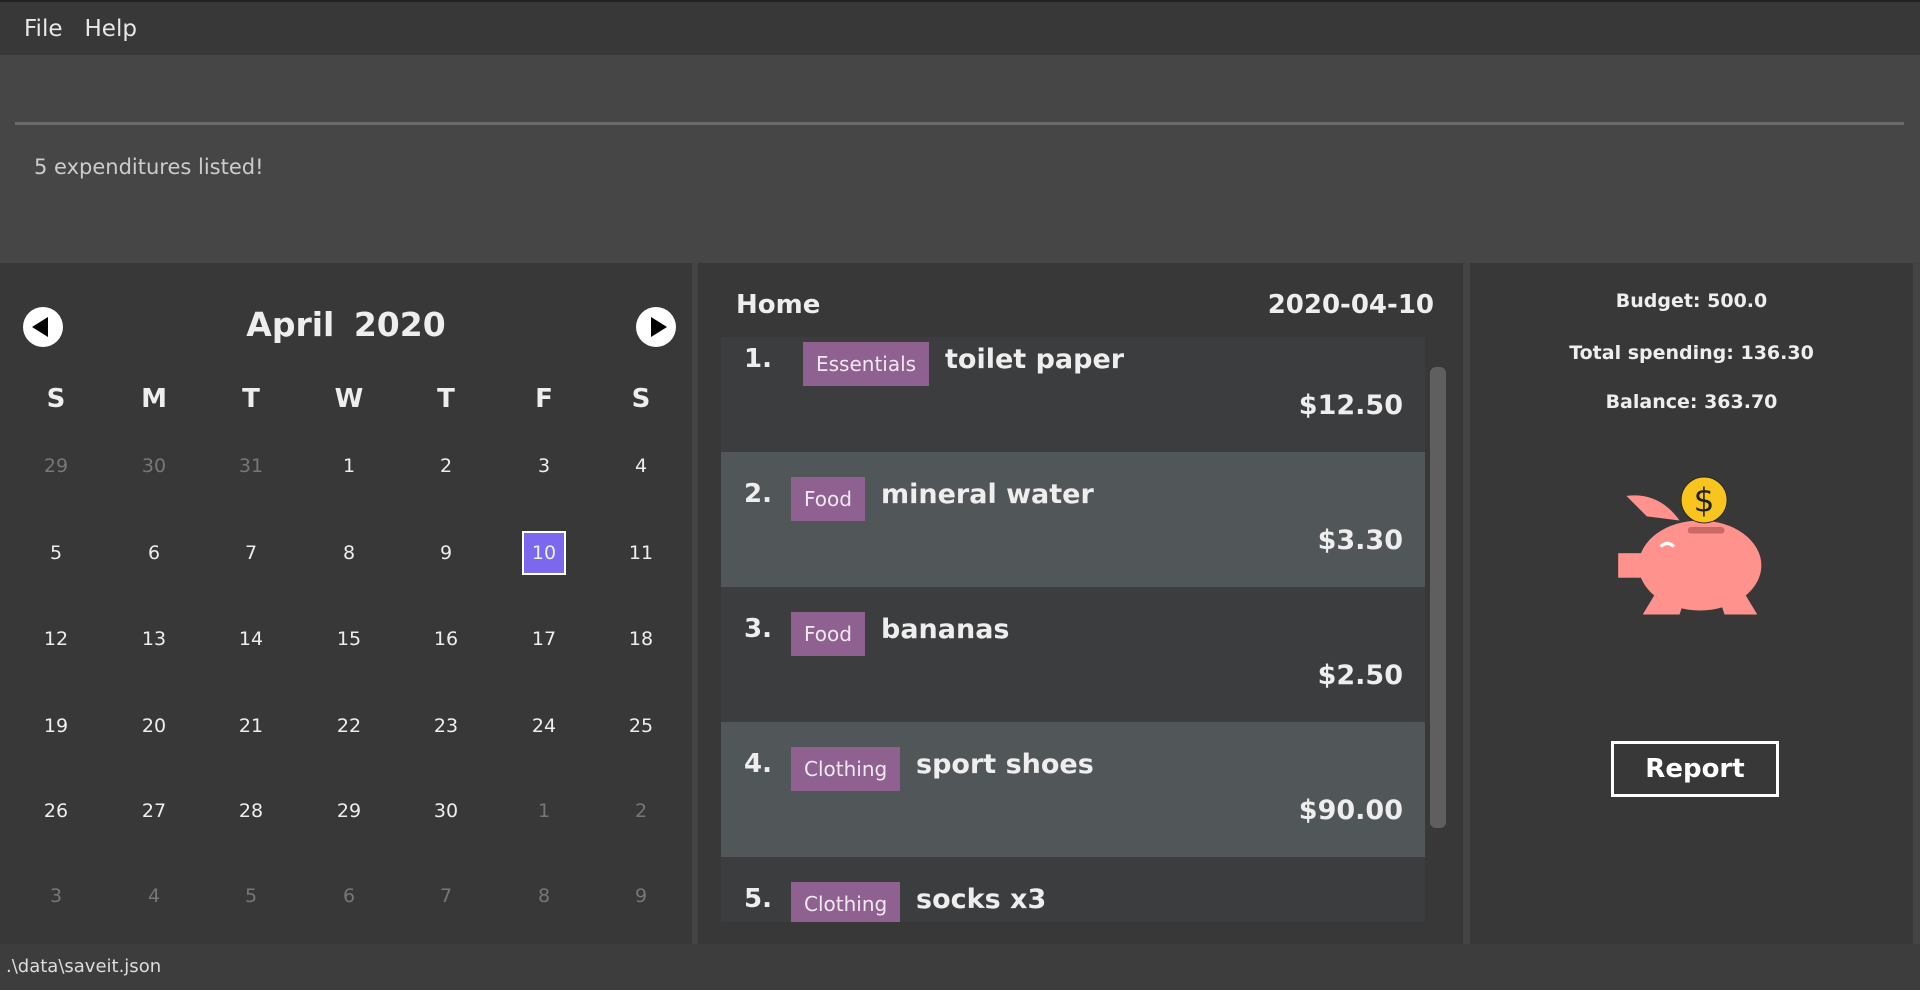 The image size is (1920, 990). What do you see at coordinates (1360, 540) in the screenshot?
I see `item-amount: $3.30` at bounding box center [1360, 540].